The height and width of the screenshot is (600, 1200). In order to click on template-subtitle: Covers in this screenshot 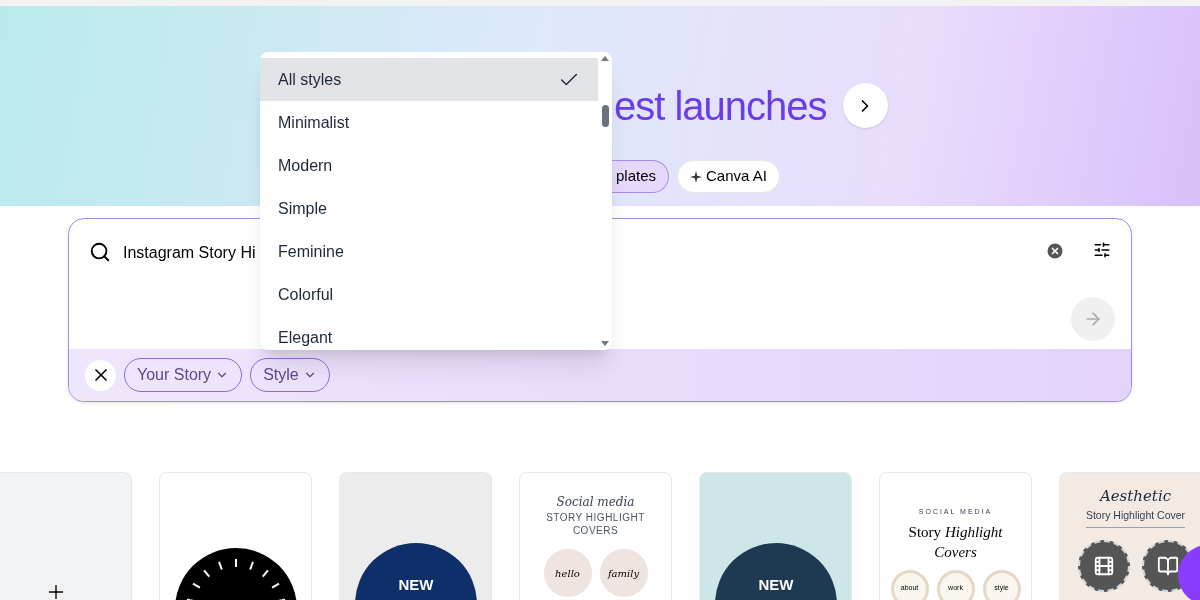, I will do `click(955, 552)`.